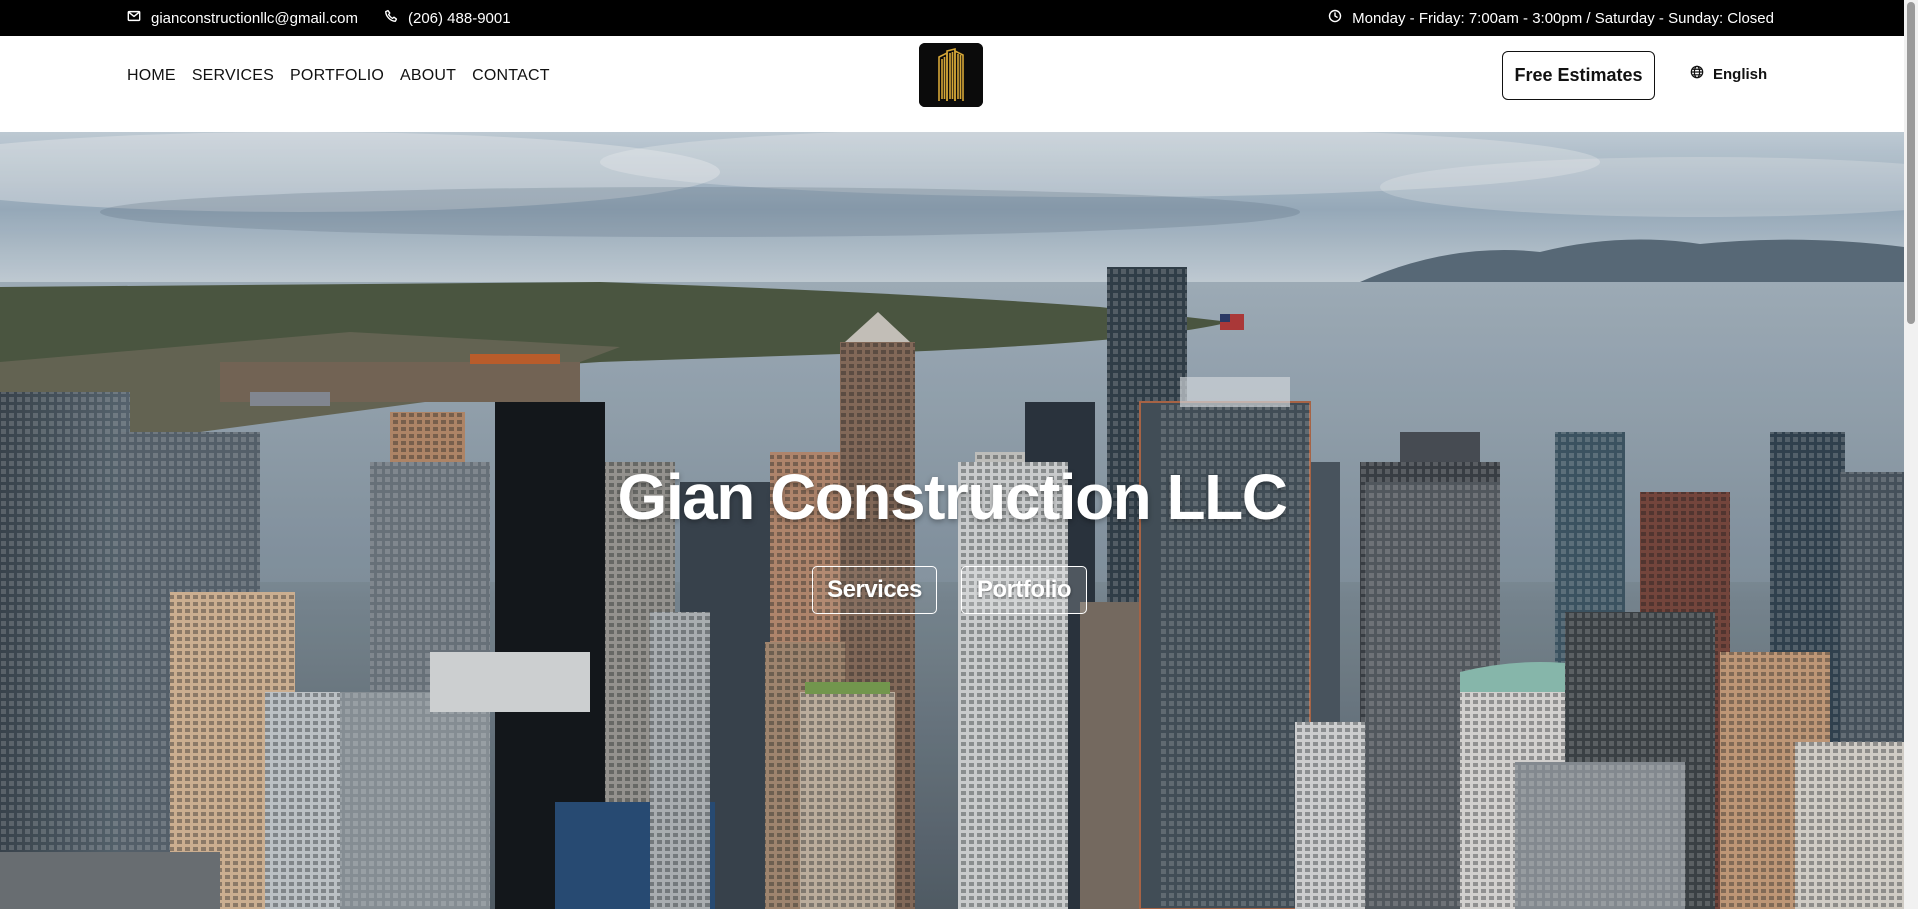 The height and width of the screenshot is (909, 1918). Describe the element at coordinates (254, 18) in the screenshot. I see `email-text: gianconstructionllc@gmail.com` at that location.